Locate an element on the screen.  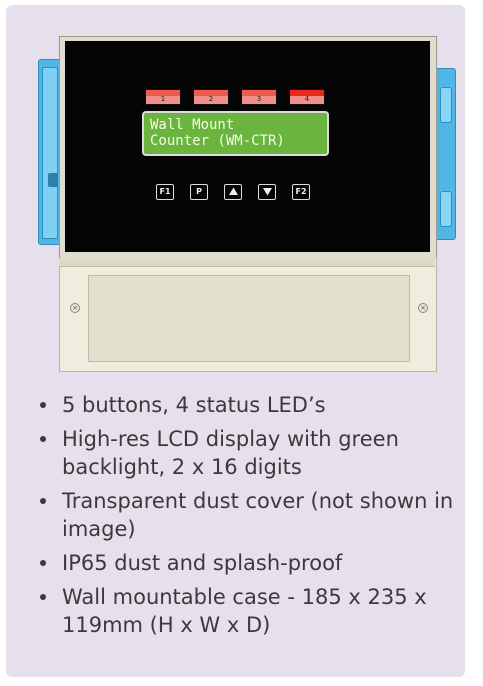
status-led-label: 3 is located at coordinates (259, 99).